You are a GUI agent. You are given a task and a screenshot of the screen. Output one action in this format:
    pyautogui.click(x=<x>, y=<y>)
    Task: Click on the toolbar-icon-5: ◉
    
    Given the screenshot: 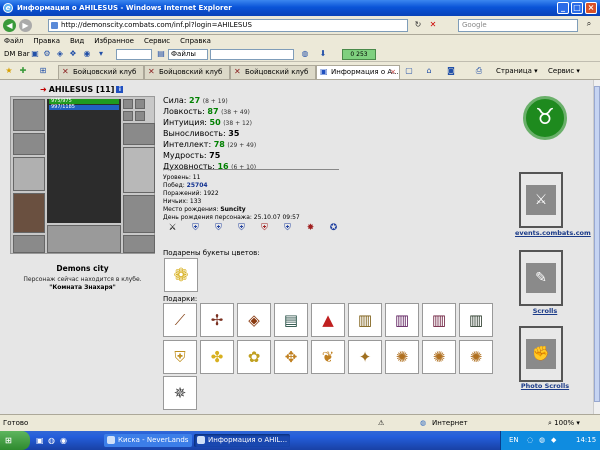 What is the action you would take?
    pyautogui.click(x=87, y=54)
    